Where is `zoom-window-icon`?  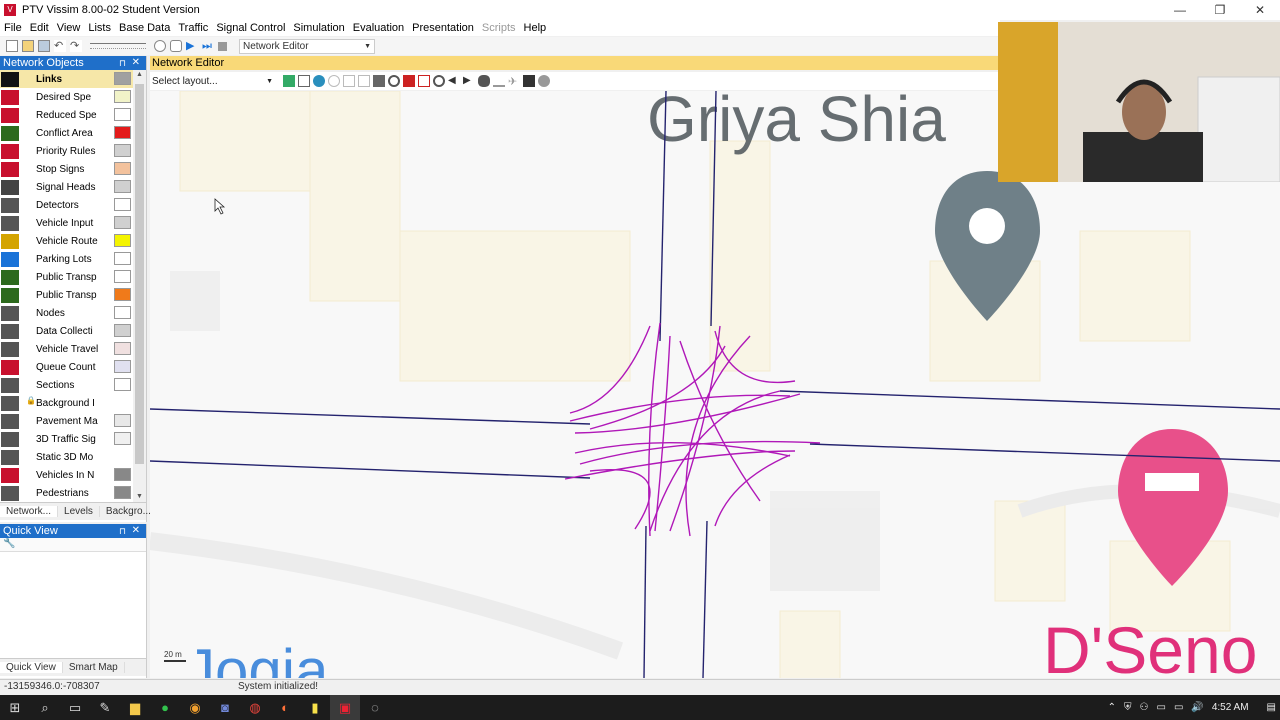 zoom-window-icon is located at coordinates (424, 81).